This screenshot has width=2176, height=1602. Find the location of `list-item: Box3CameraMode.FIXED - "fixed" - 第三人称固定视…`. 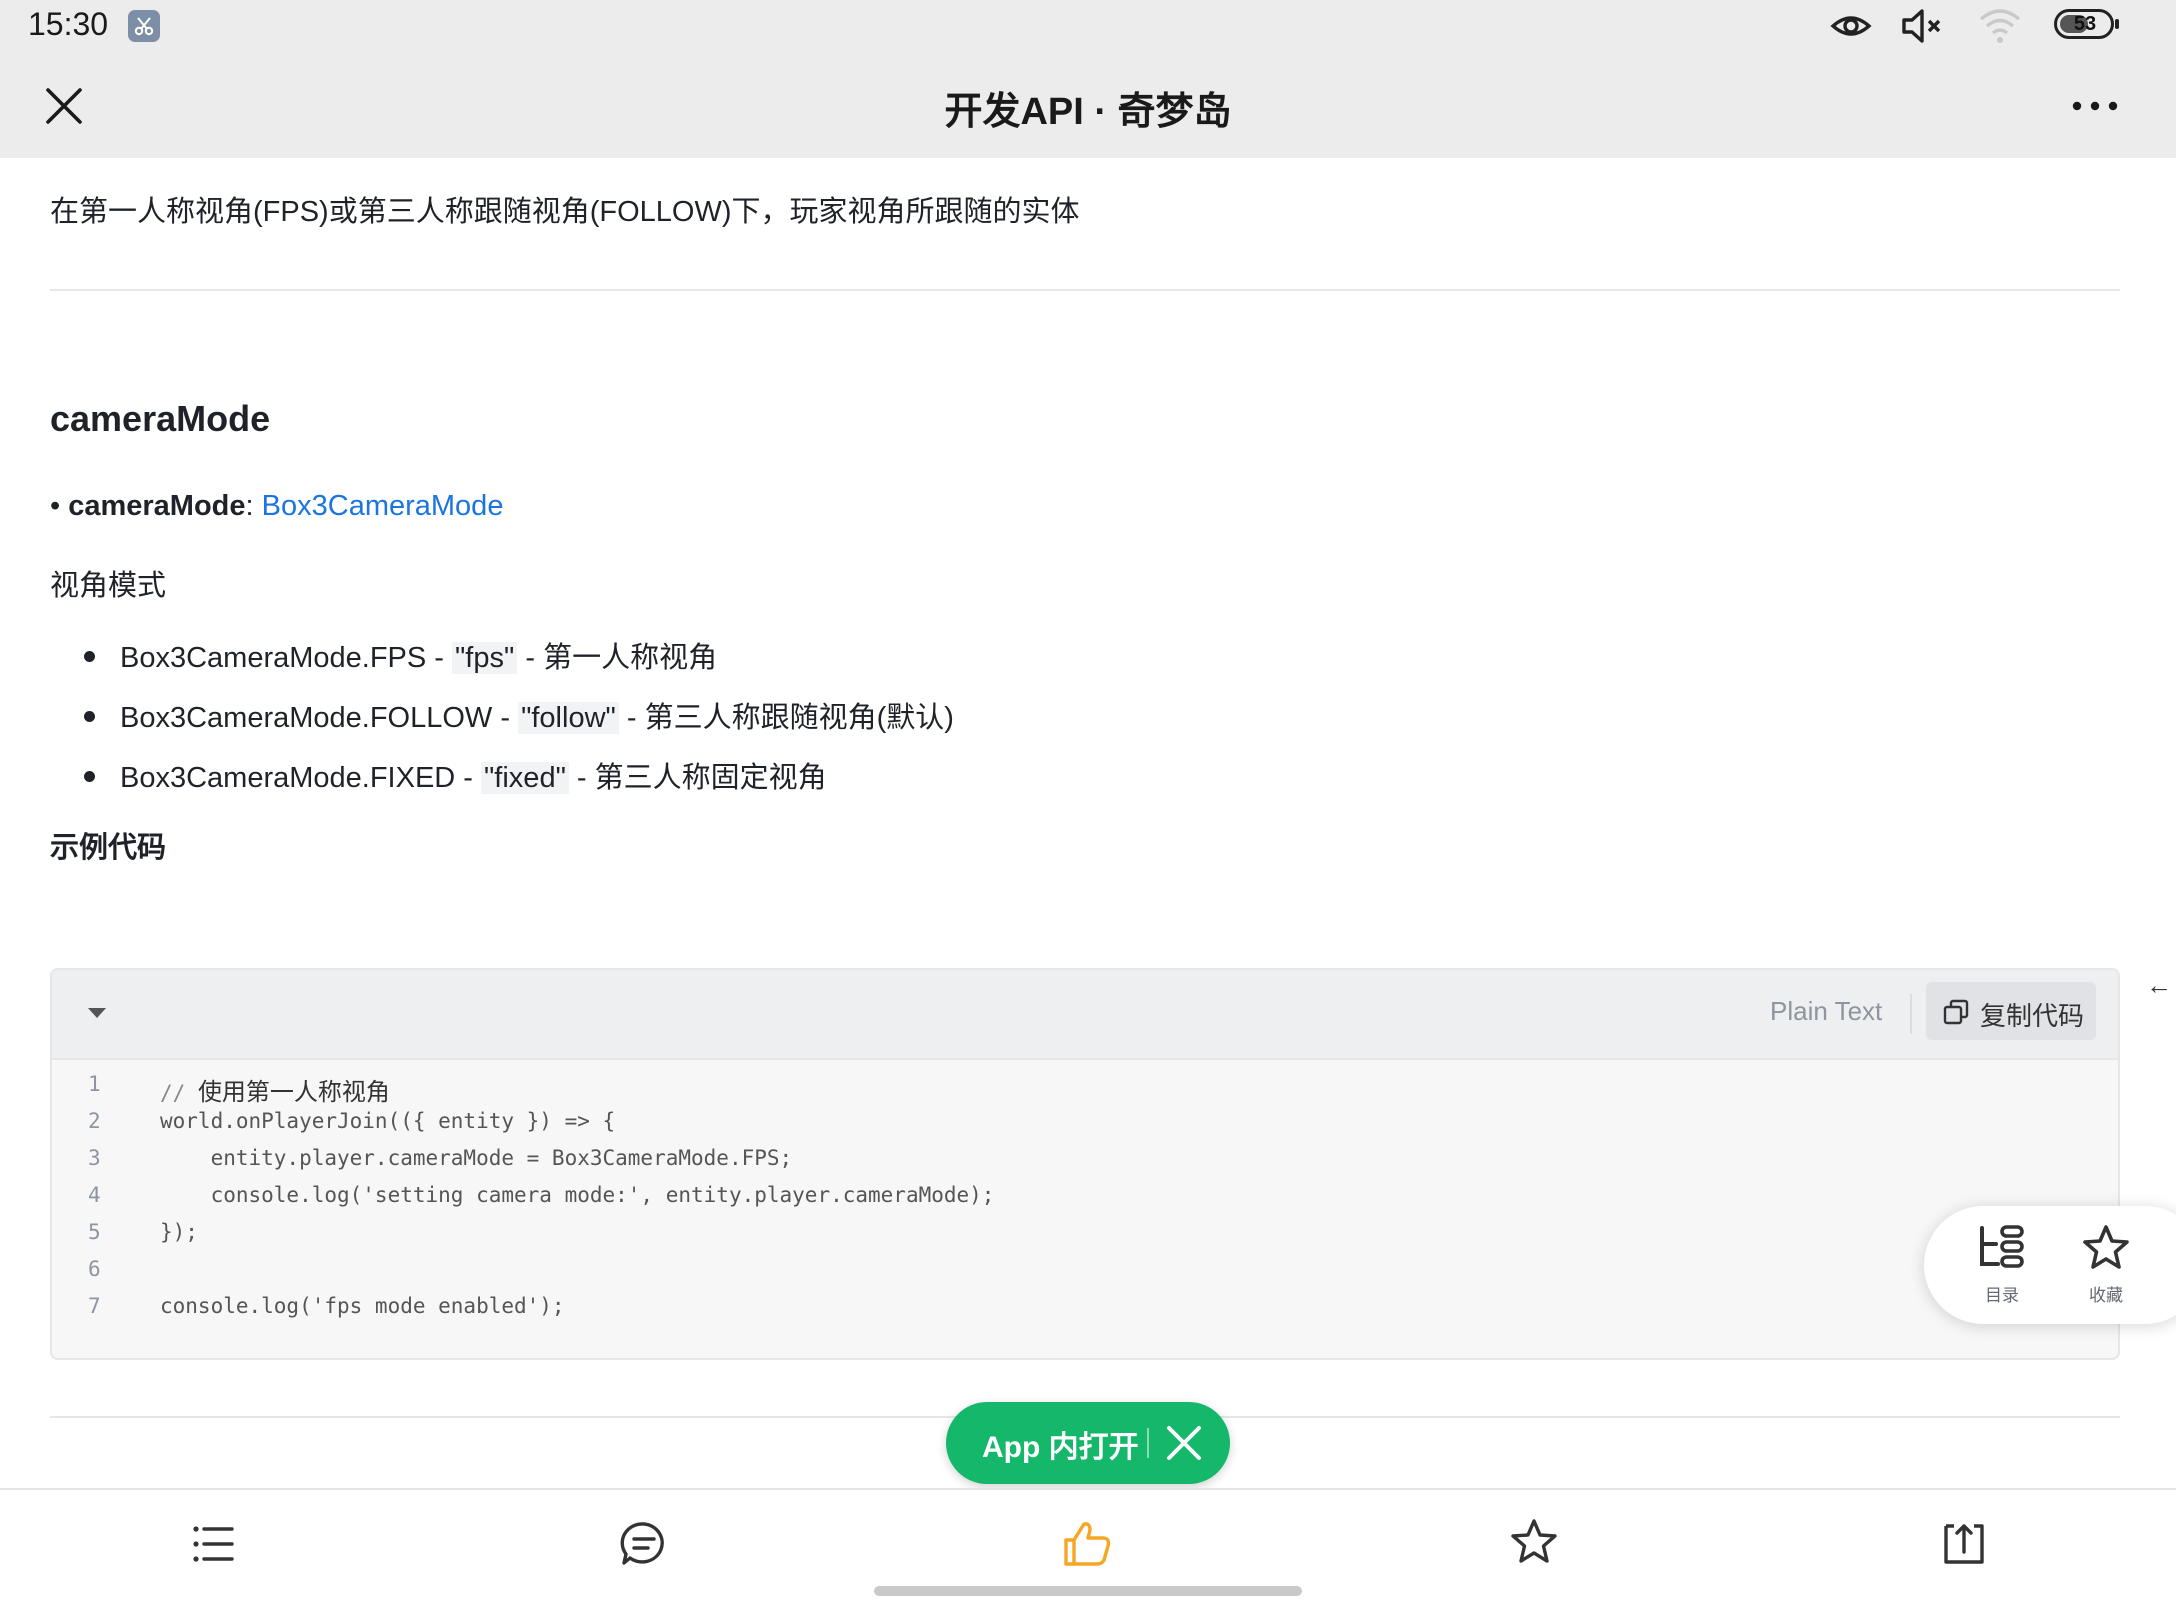

list-item: Box3CameraMode.FIXED - "fixed" - 第三人称固定视… is located at coordinates (455, 775).